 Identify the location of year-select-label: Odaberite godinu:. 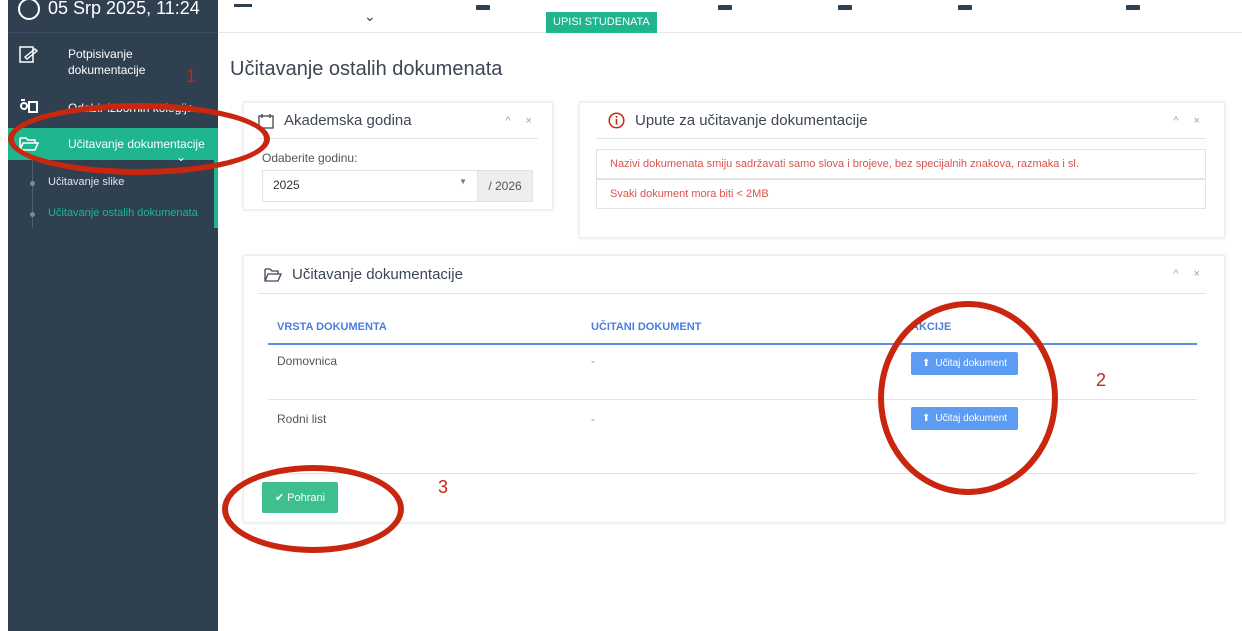
(310, 158).